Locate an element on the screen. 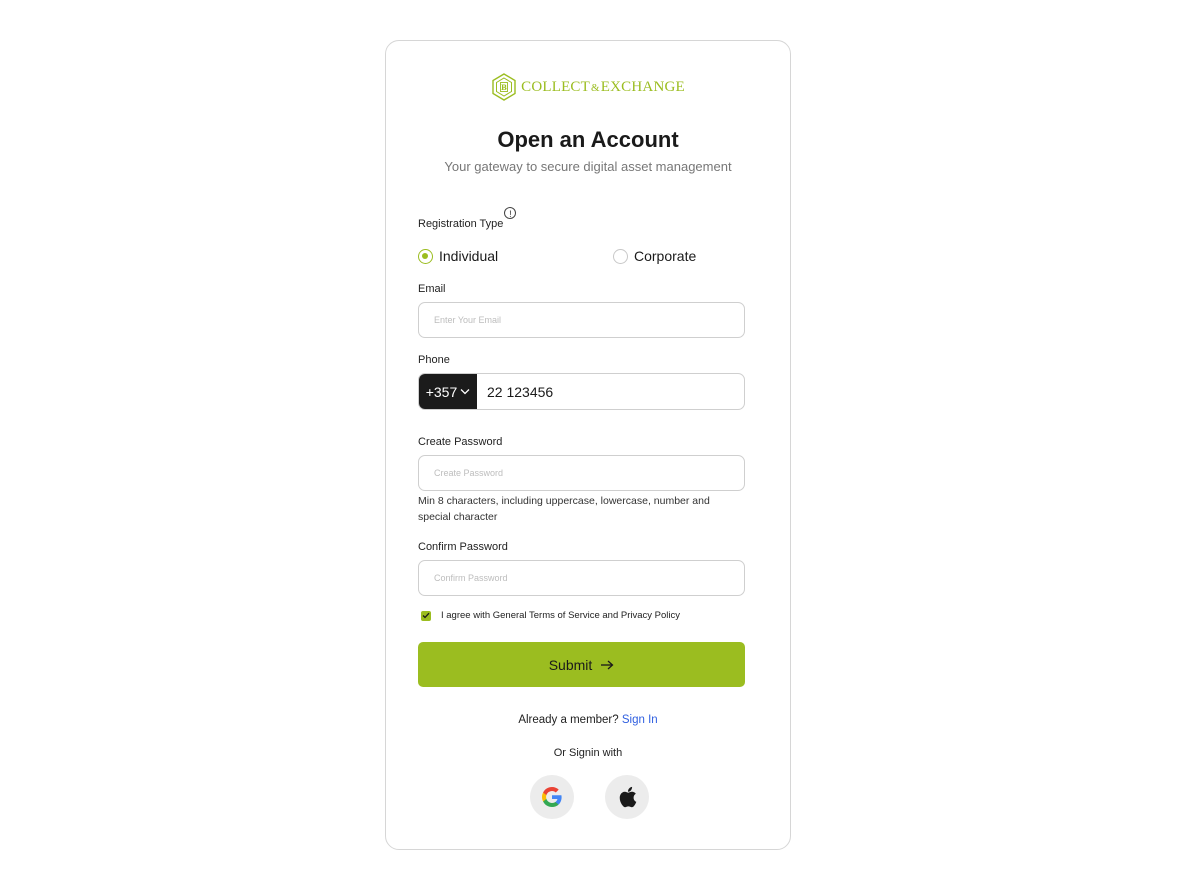 This screenshot has height=880, width=1178. svg-text: B is located at coordinates (504, 87).